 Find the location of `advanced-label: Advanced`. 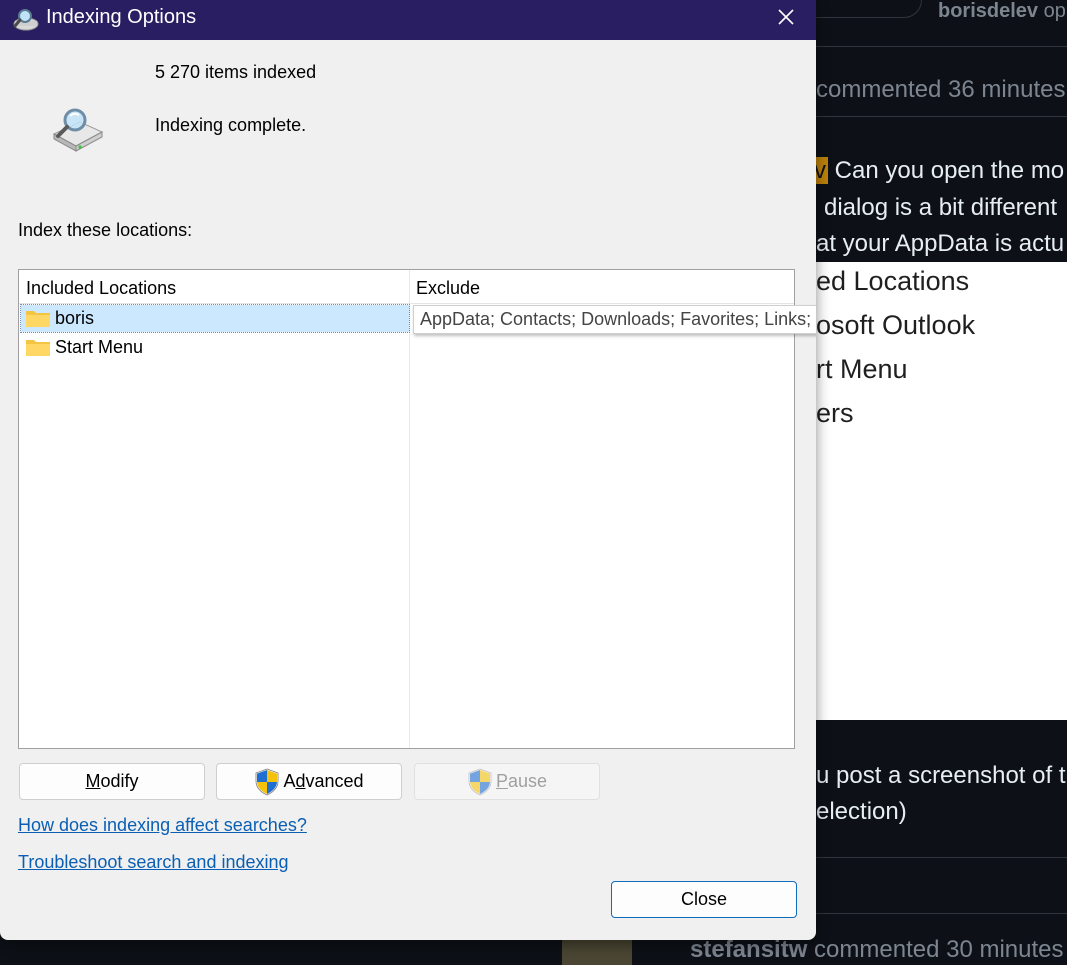

advanced-label: Advanced is located at coordinates (323, 781).